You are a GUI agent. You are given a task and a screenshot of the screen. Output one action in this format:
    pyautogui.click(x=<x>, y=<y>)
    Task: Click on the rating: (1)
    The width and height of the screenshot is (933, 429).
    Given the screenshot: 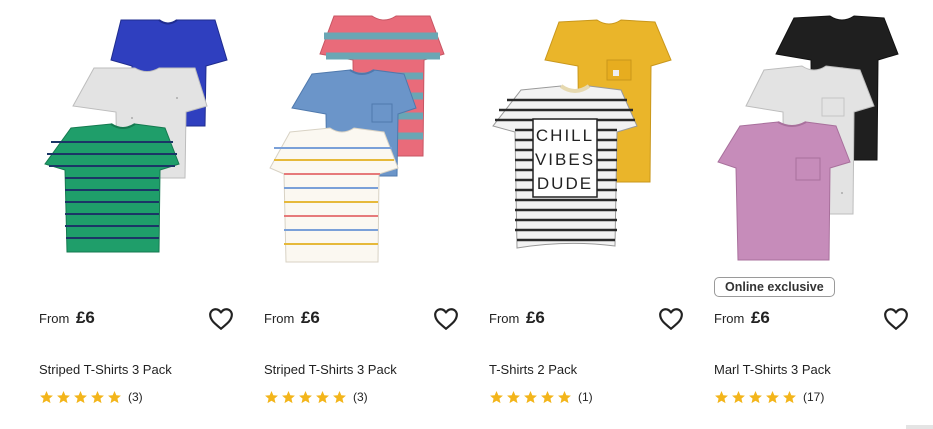 What is the action you would take?
    pyautogui.click(x=541, y=397)
    